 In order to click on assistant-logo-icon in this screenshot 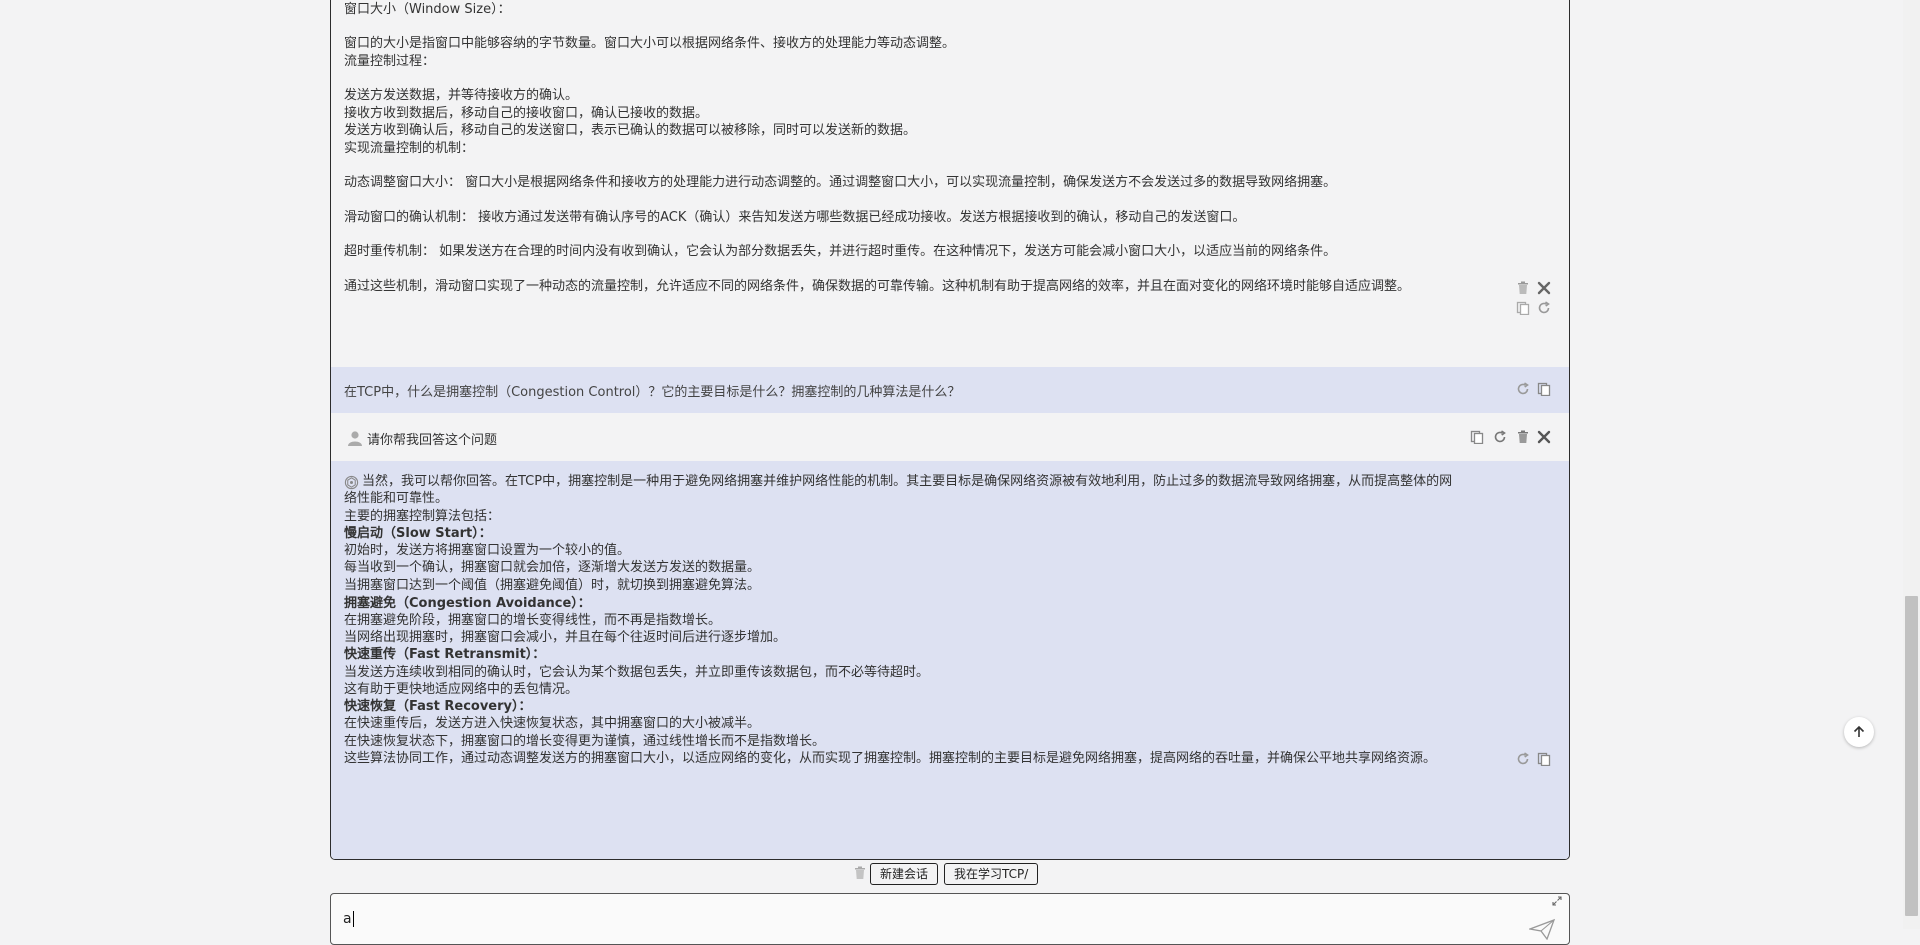, I will do `click(351, 482)`.